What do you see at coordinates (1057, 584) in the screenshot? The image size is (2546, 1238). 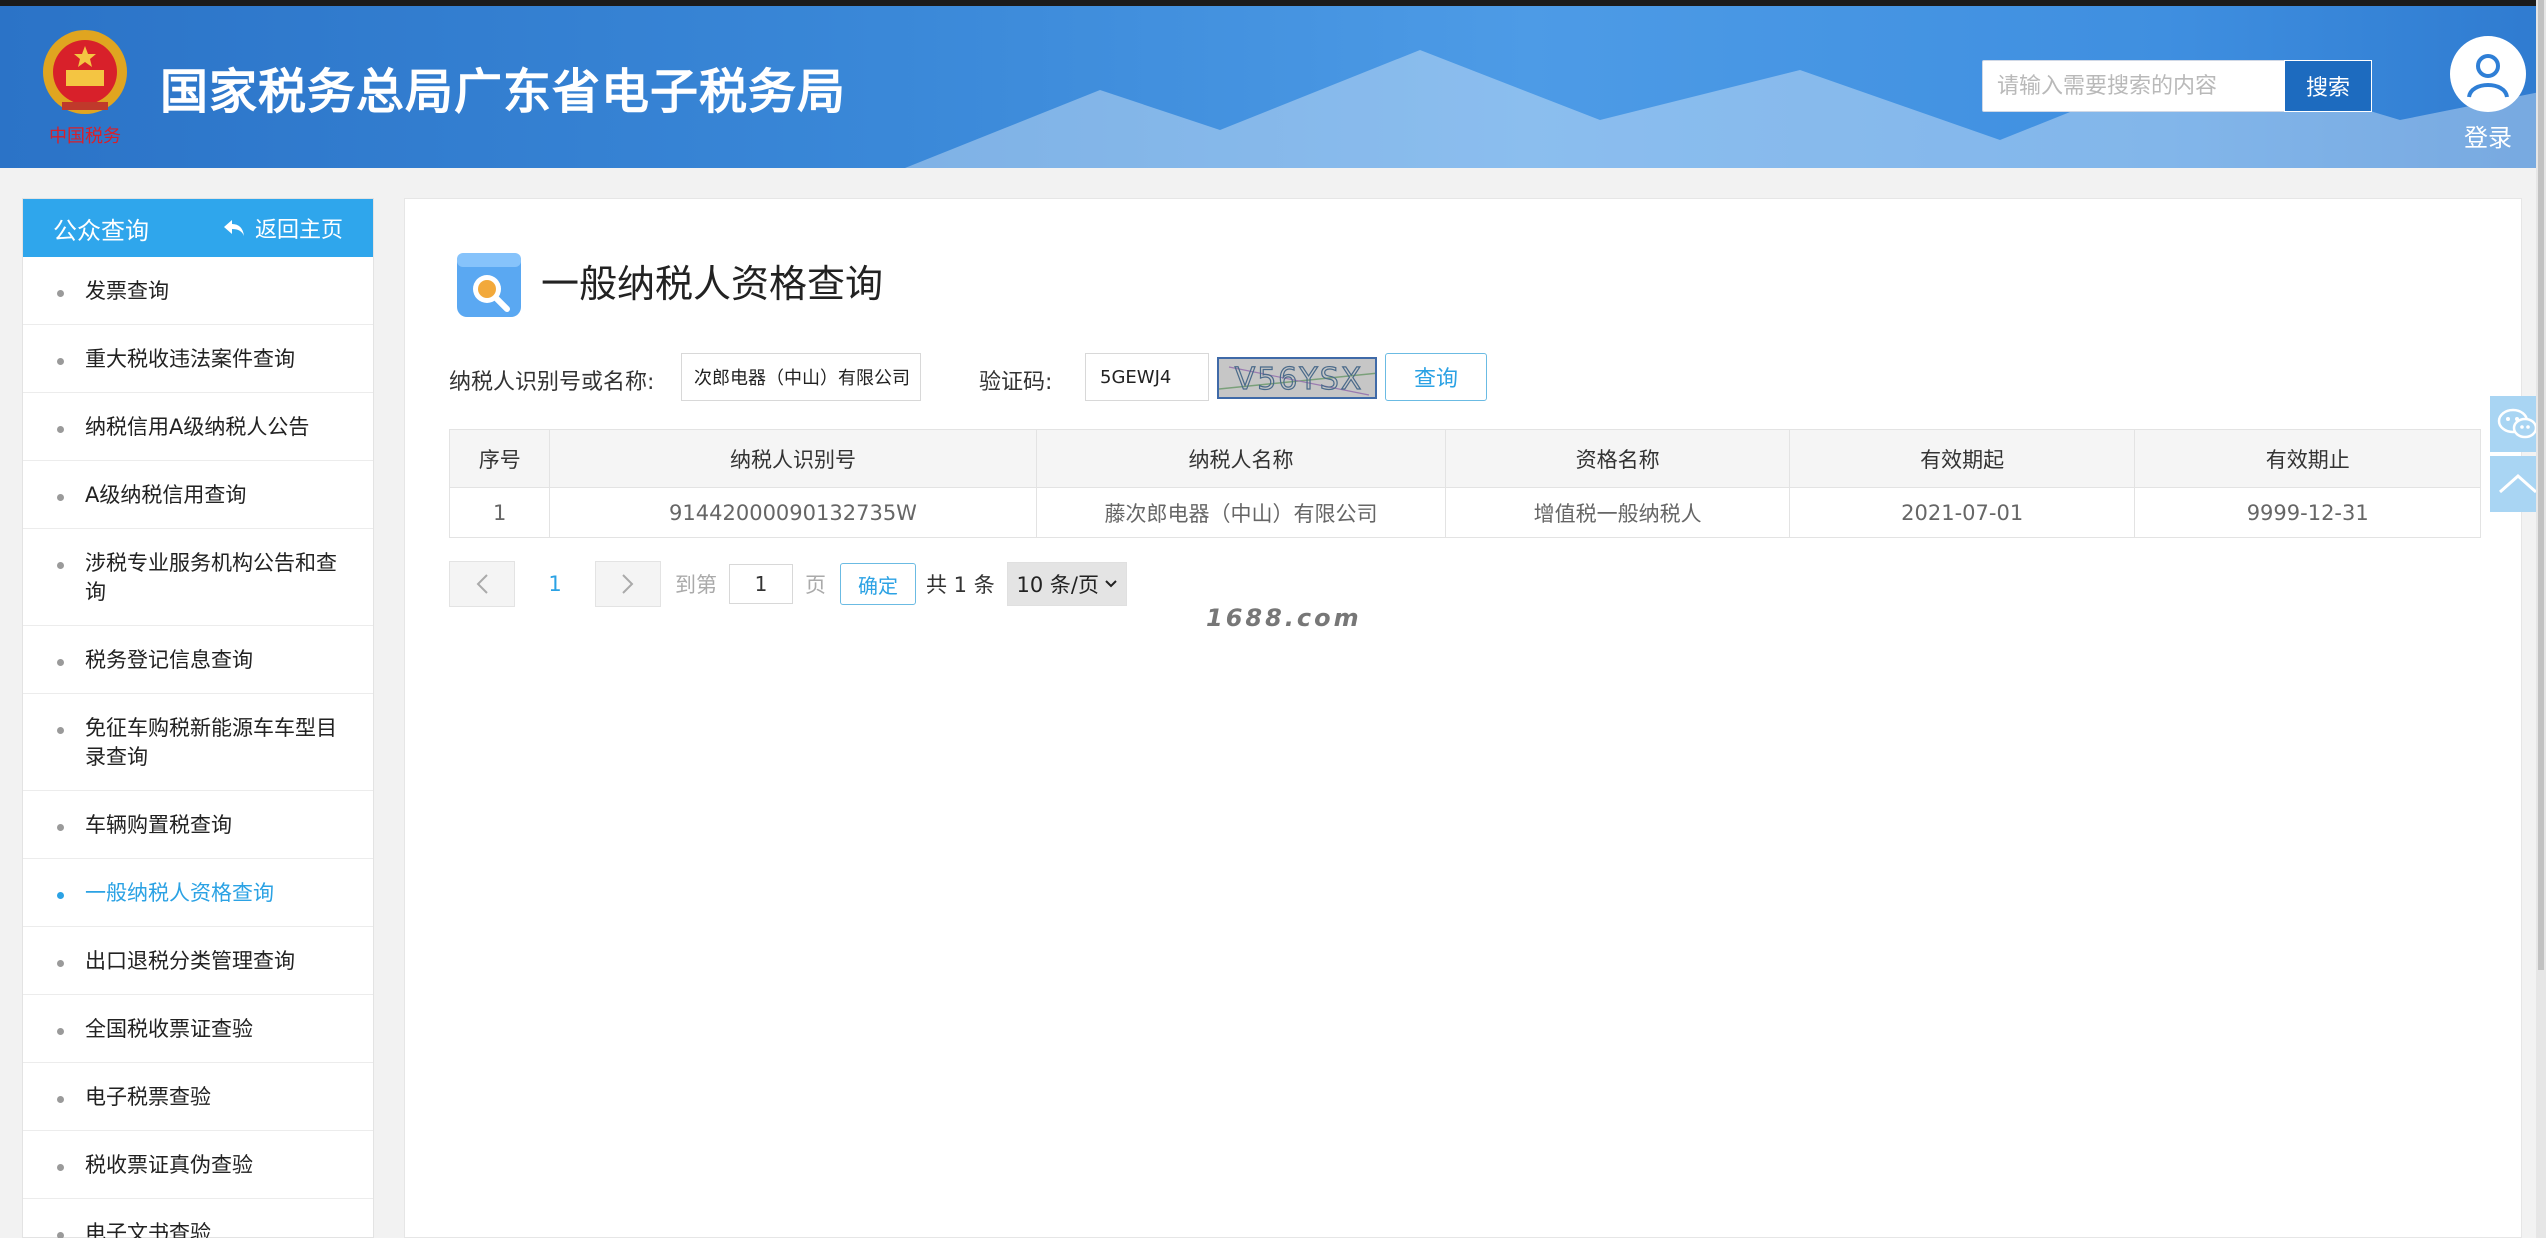 I see `page-size-value: 10 条/页` at bounding box center [1057, 584].